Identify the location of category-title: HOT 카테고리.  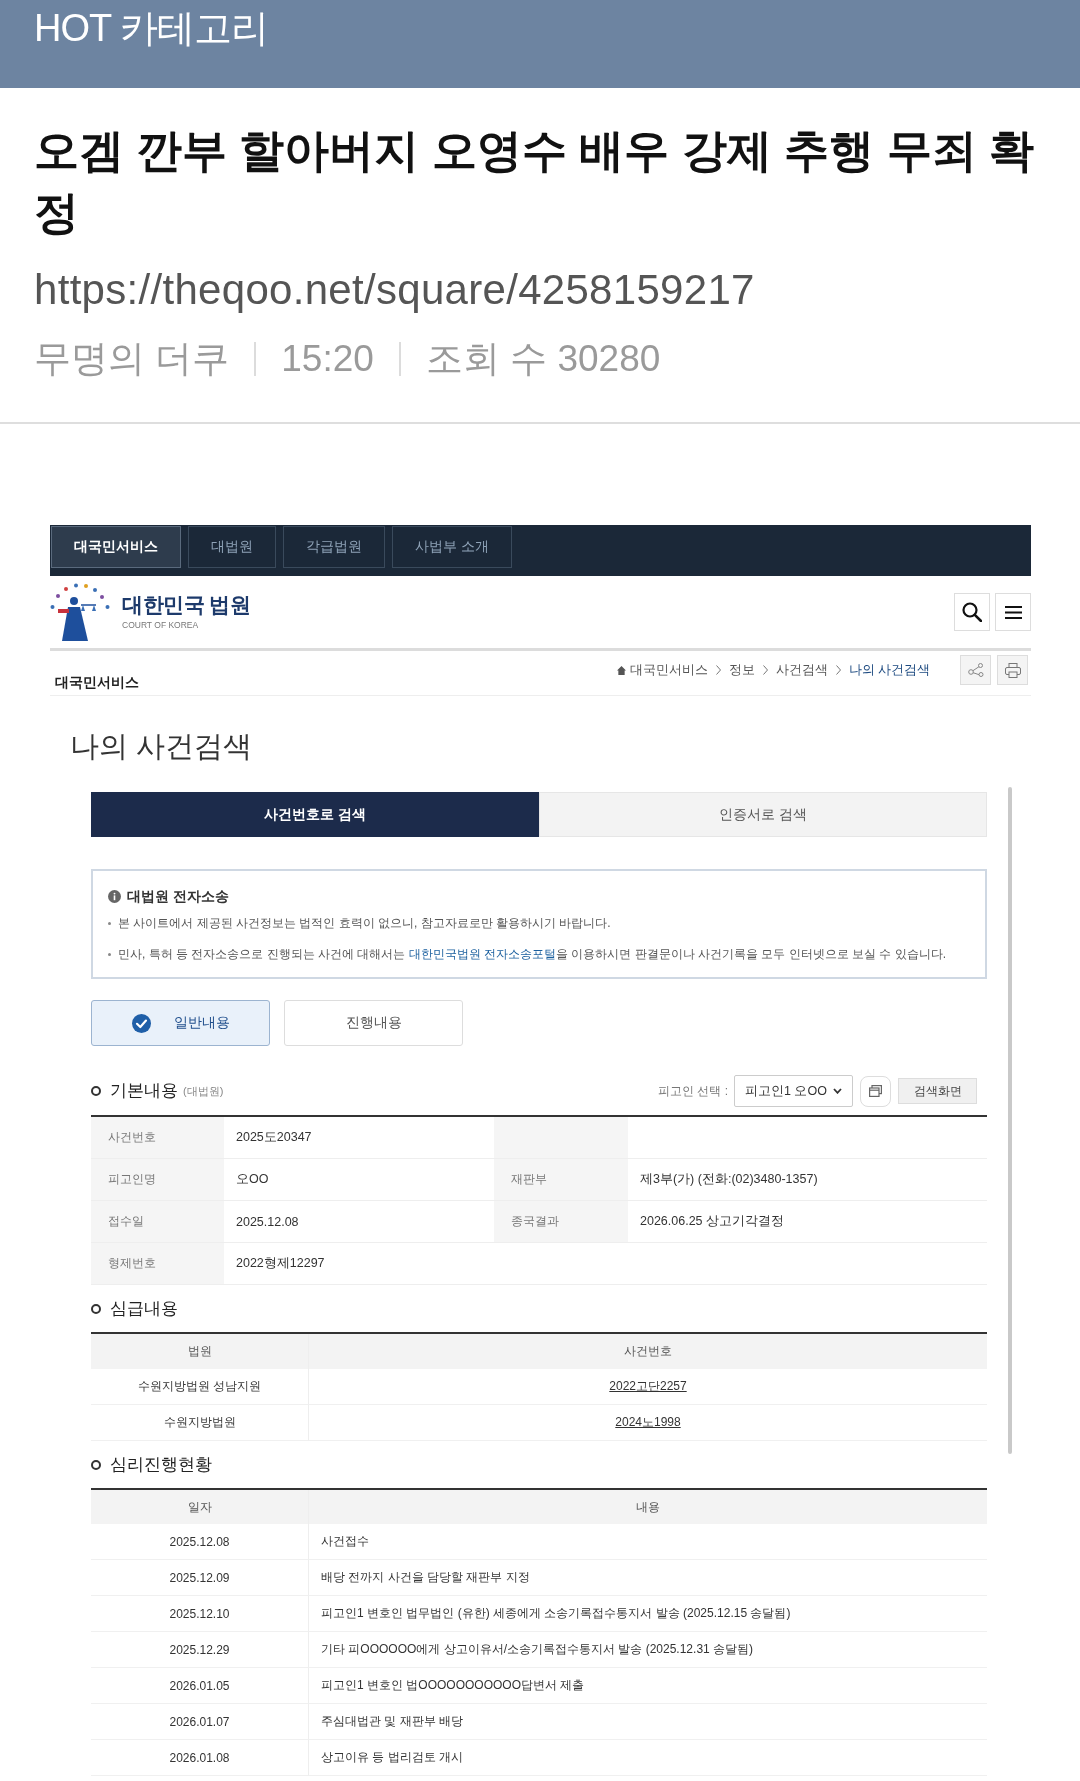
(151, 28).